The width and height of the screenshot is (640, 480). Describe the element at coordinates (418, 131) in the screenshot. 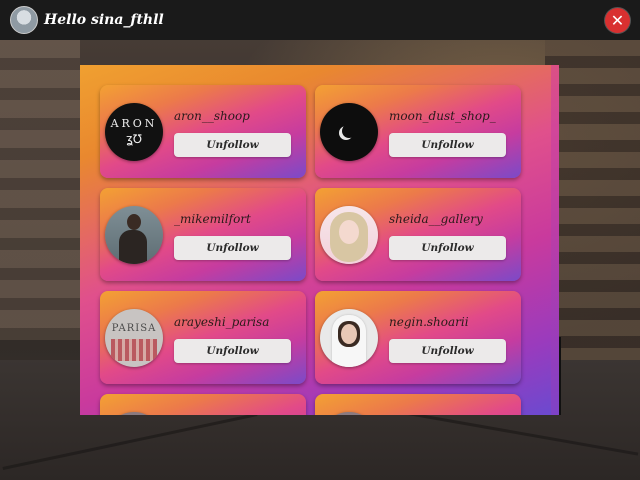

I see `account-card: moon_dust_shop_ Unfollow` at that location.